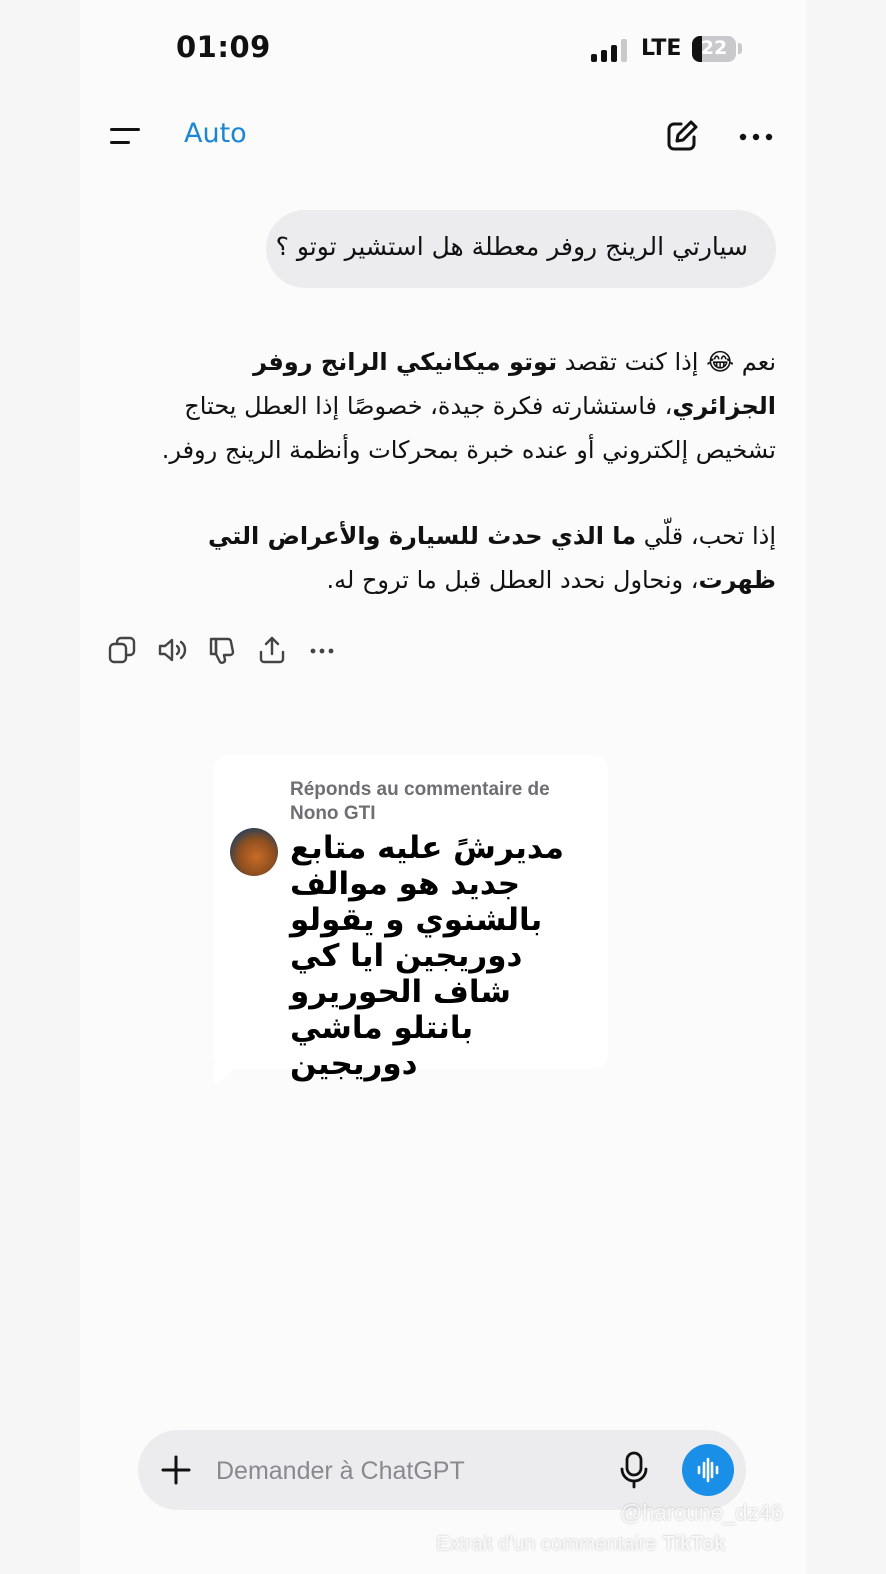 This screenshot has height=1574, width=886. What do you see at coordinates (756, 137) in the screenshot?
I see `more-icon` at bounding box center [756, 137].